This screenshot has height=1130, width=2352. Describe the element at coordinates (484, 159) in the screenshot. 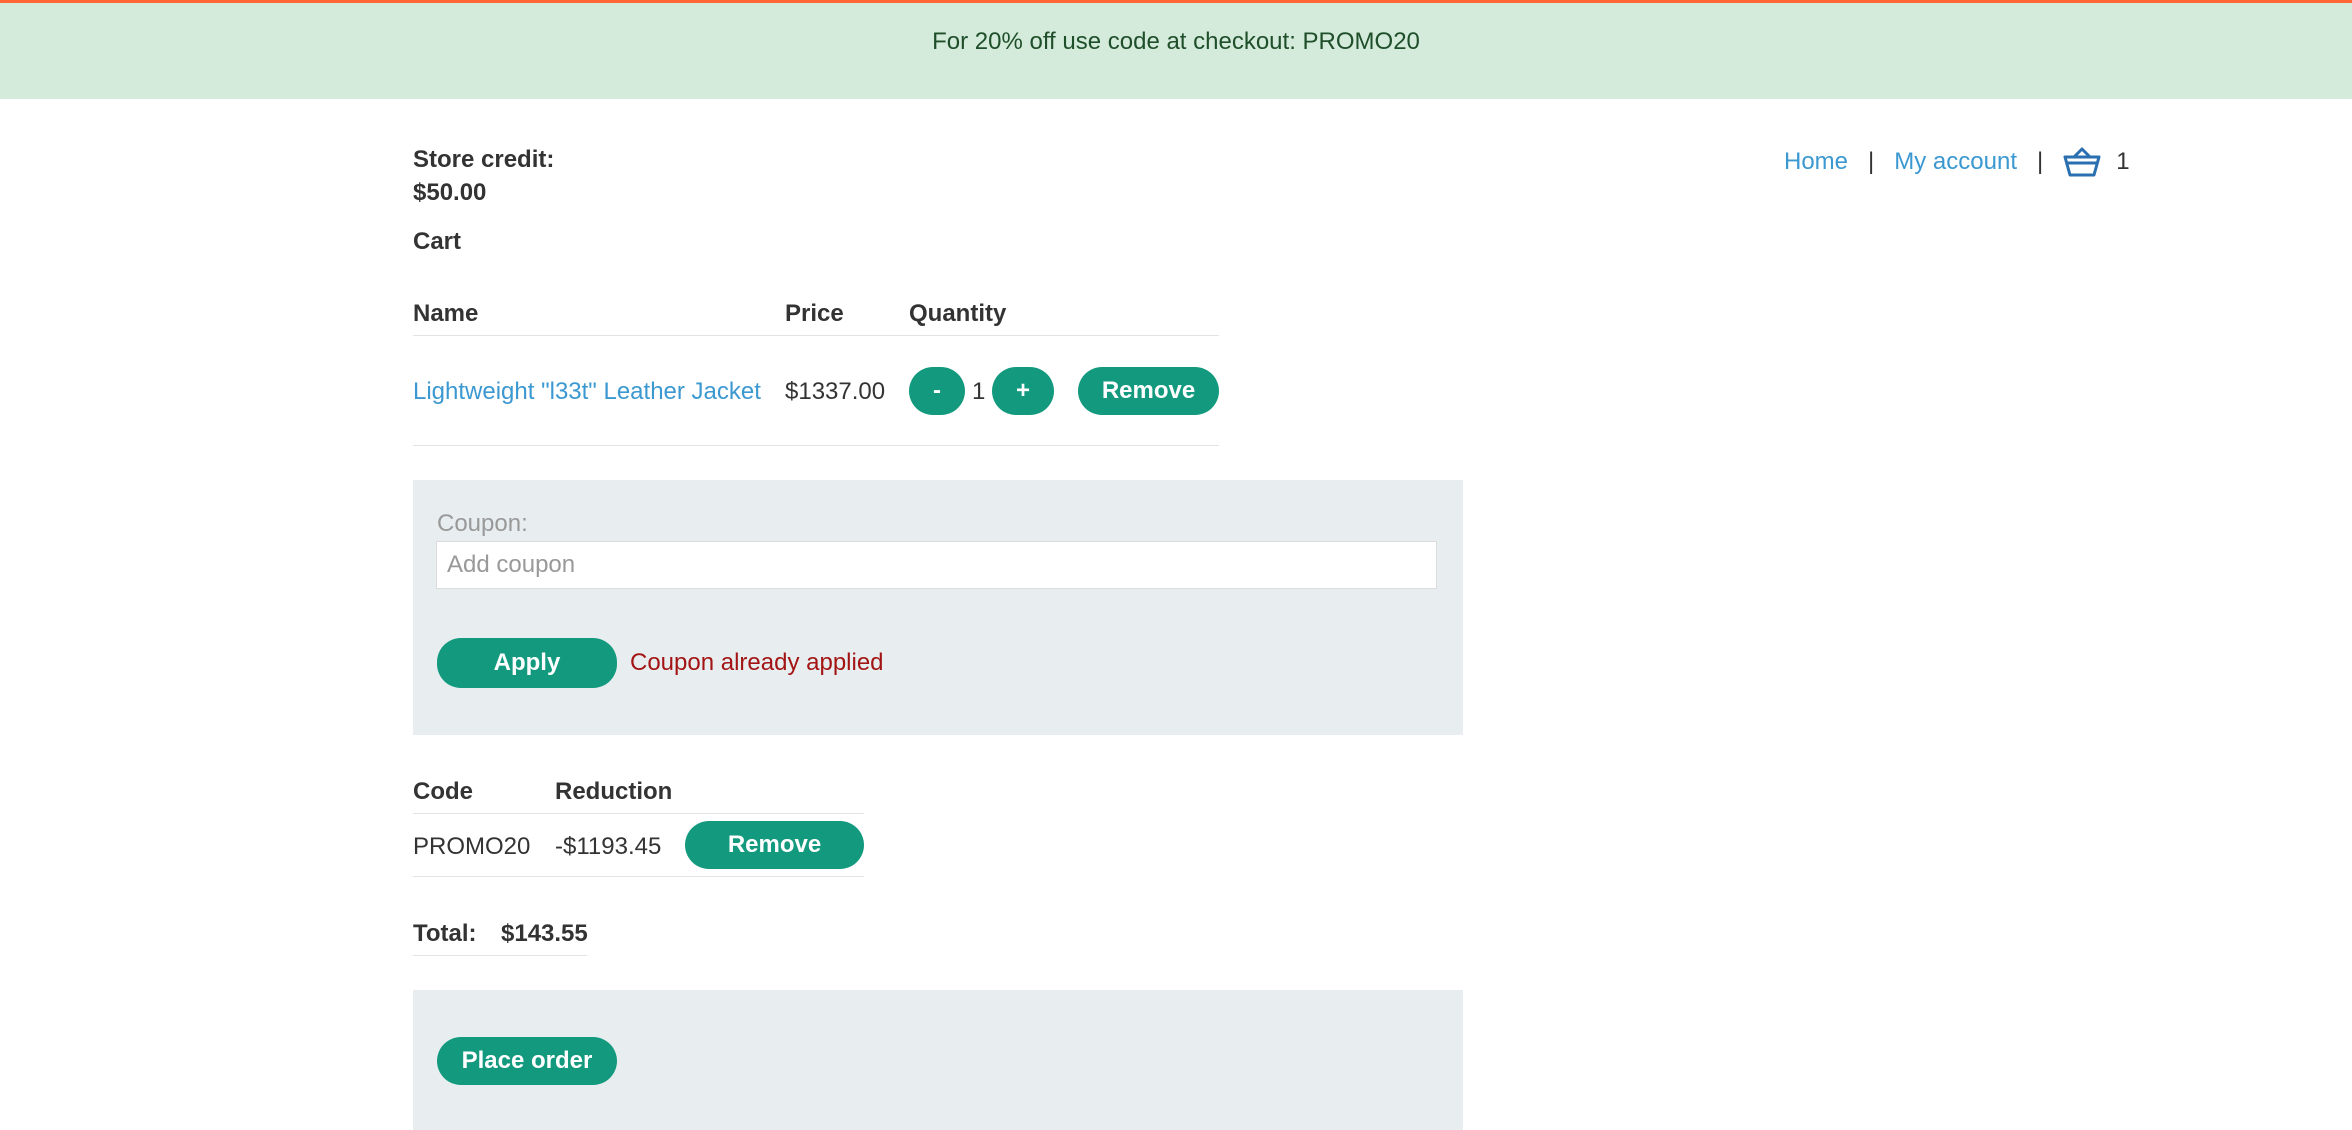

I see `store-credit-label: Store credit:` at that location.